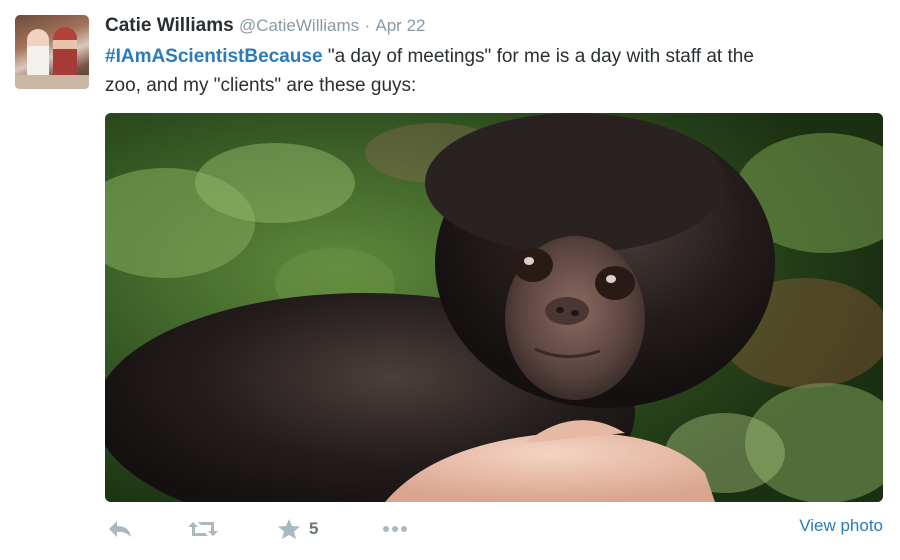  I want to click on favorite-button: 5, so click(297, 529).